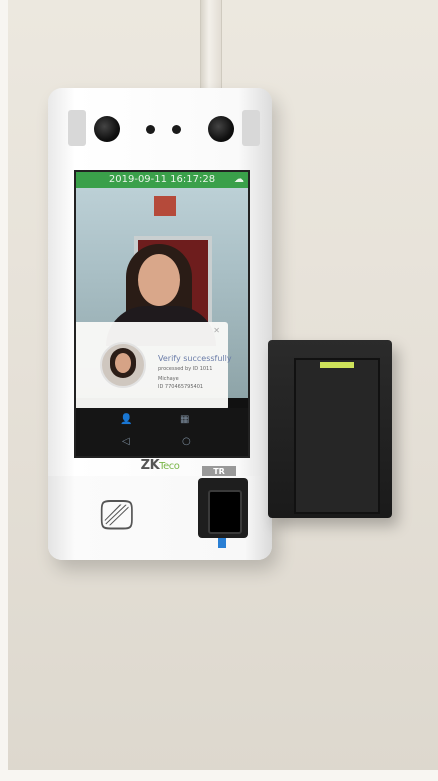 This screenshot has width=438, height=781. I want to click on cable-conduit, so click(211, 46).